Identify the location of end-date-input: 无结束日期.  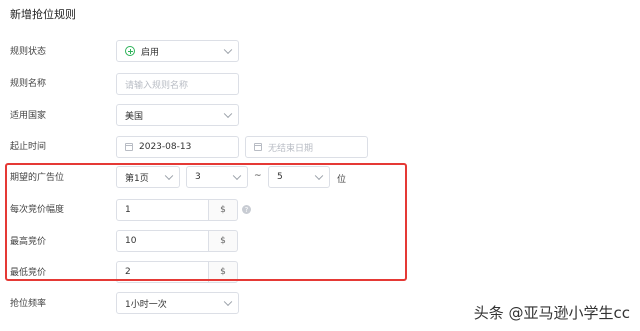
(306, 147).